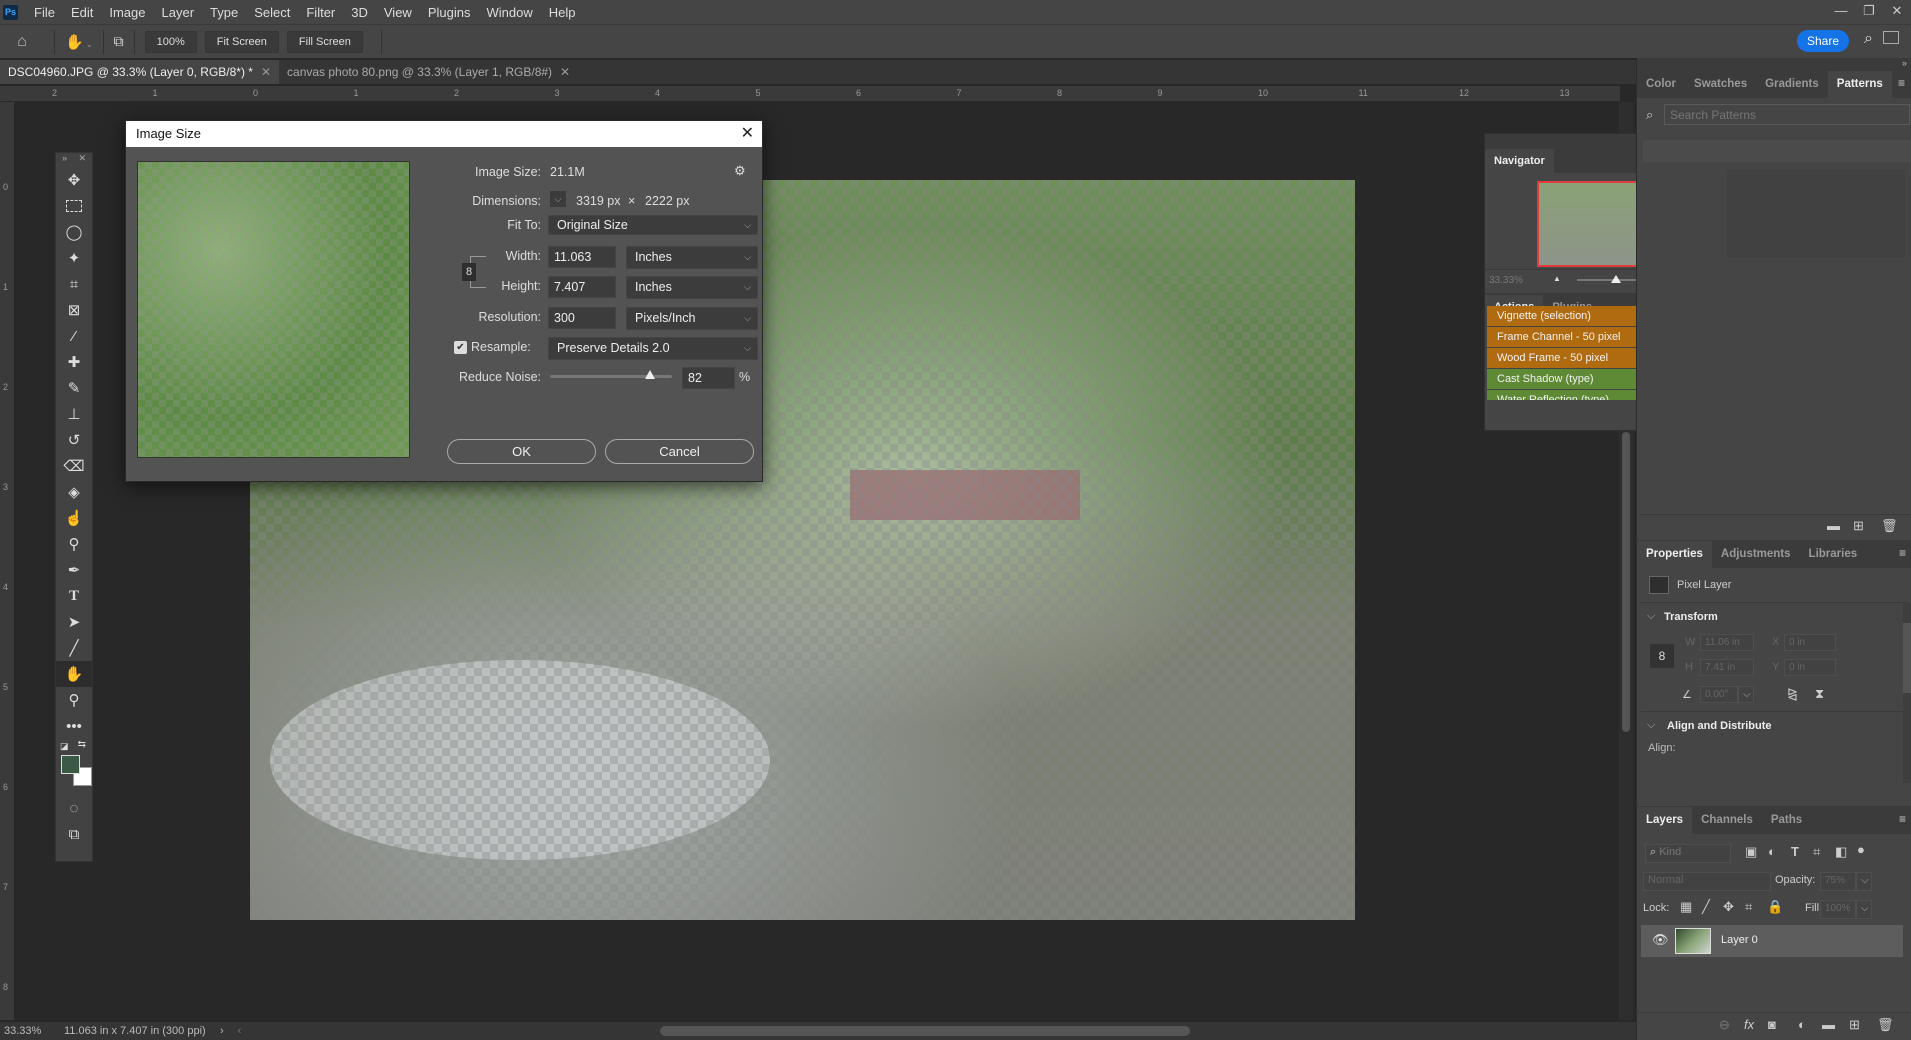  What do you see at coordinates (653, 225) in the screenshot?
I see `fit-to-select: Original Size ⌵` at bounding box center [653, 225].